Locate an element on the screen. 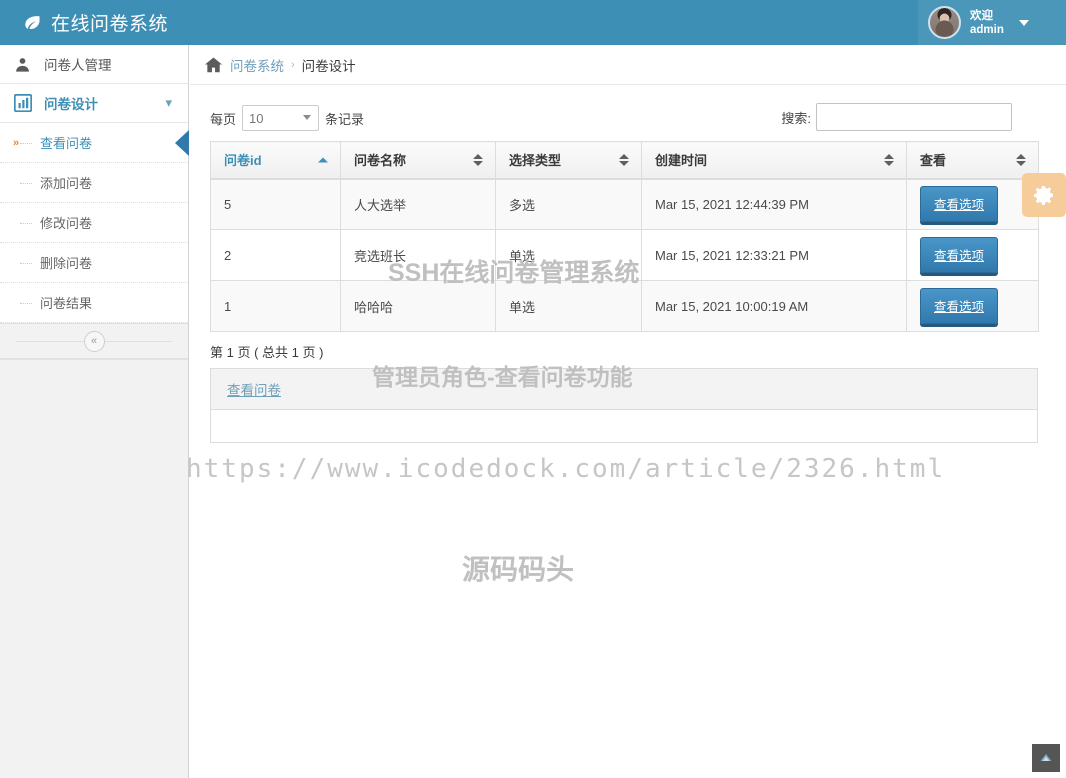  cell-survey-name: 哈哈哈 is located at coordinates (418, 306).